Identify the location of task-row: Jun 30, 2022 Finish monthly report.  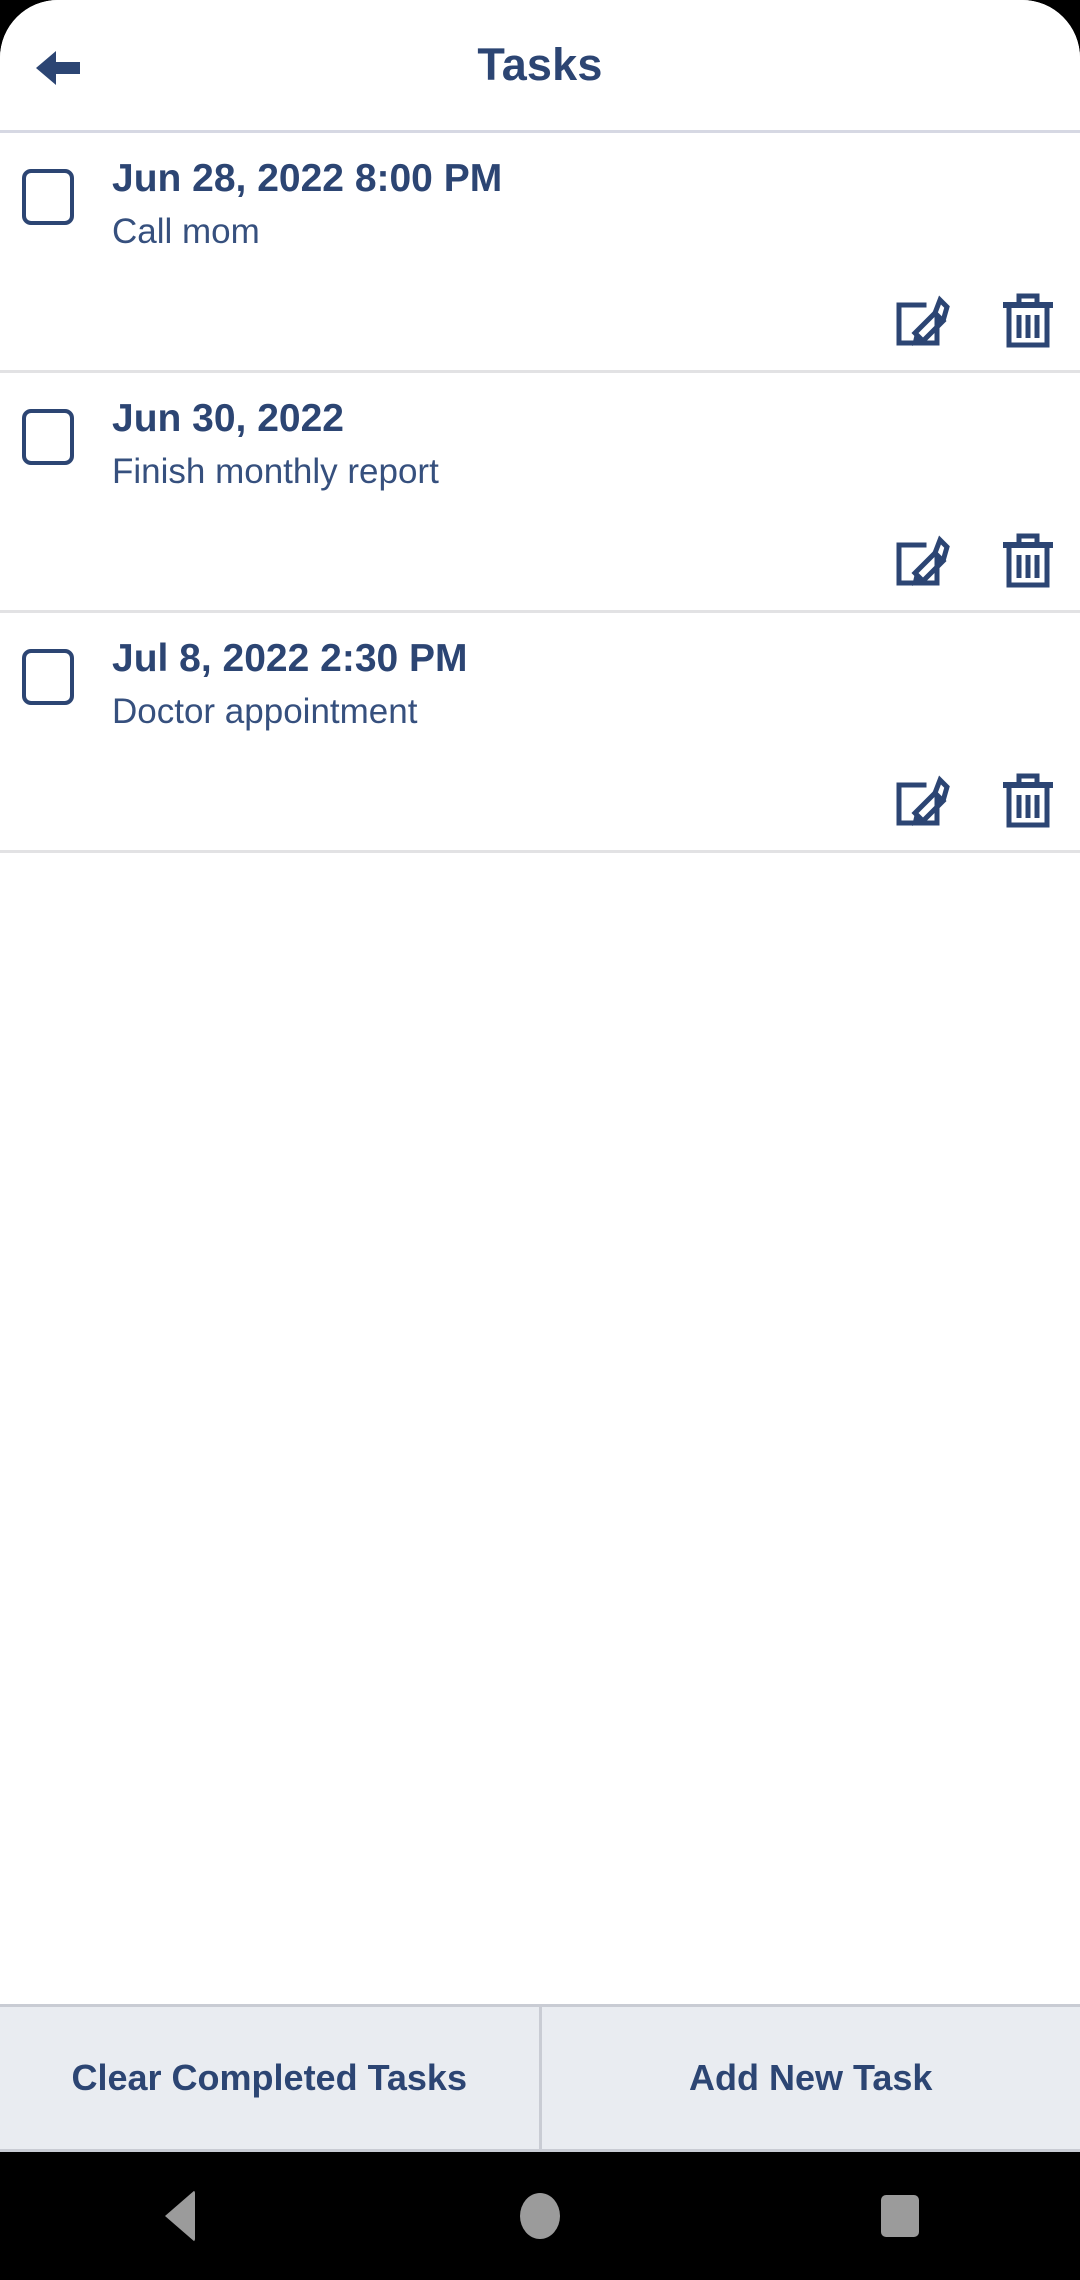
(540, 493).